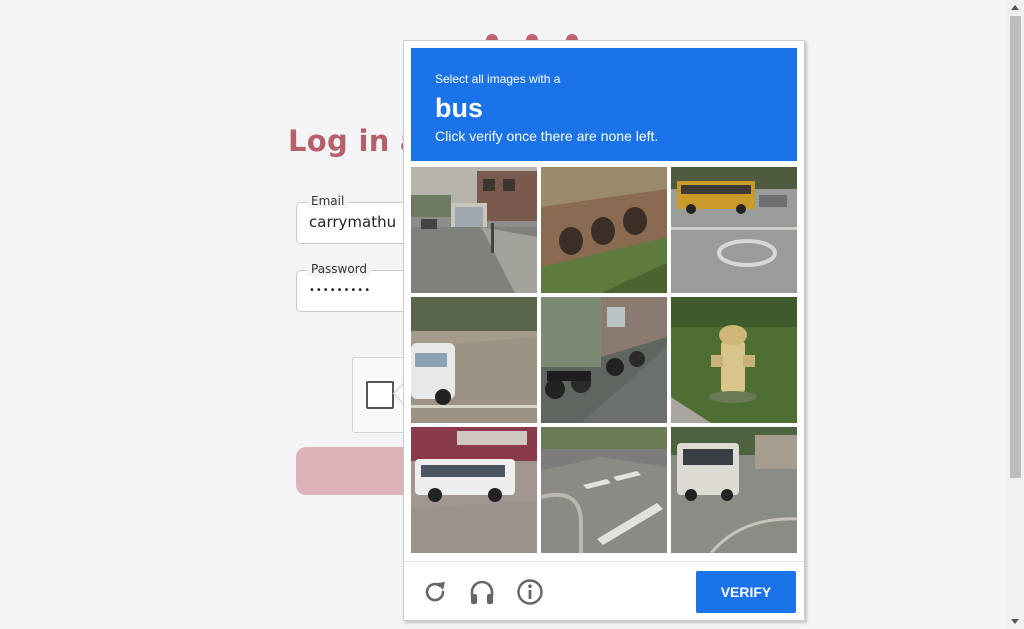 This screenshot has width=1024, height=629. Describe the element at coordinates (380, 395) in the screenshot. I see `recaptcha-checkbox` at that location.